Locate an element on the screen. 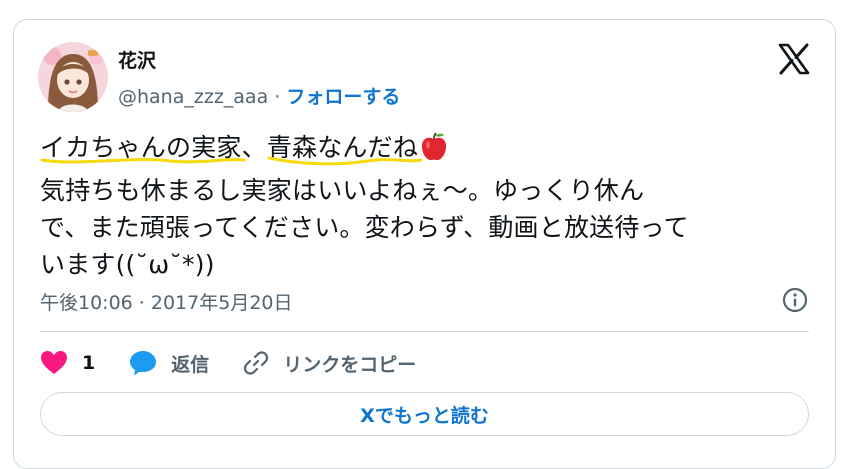 Image resolution: width=864 pixels, height=469 pixels. like-count: 1 is located at coordinates (89, 363).